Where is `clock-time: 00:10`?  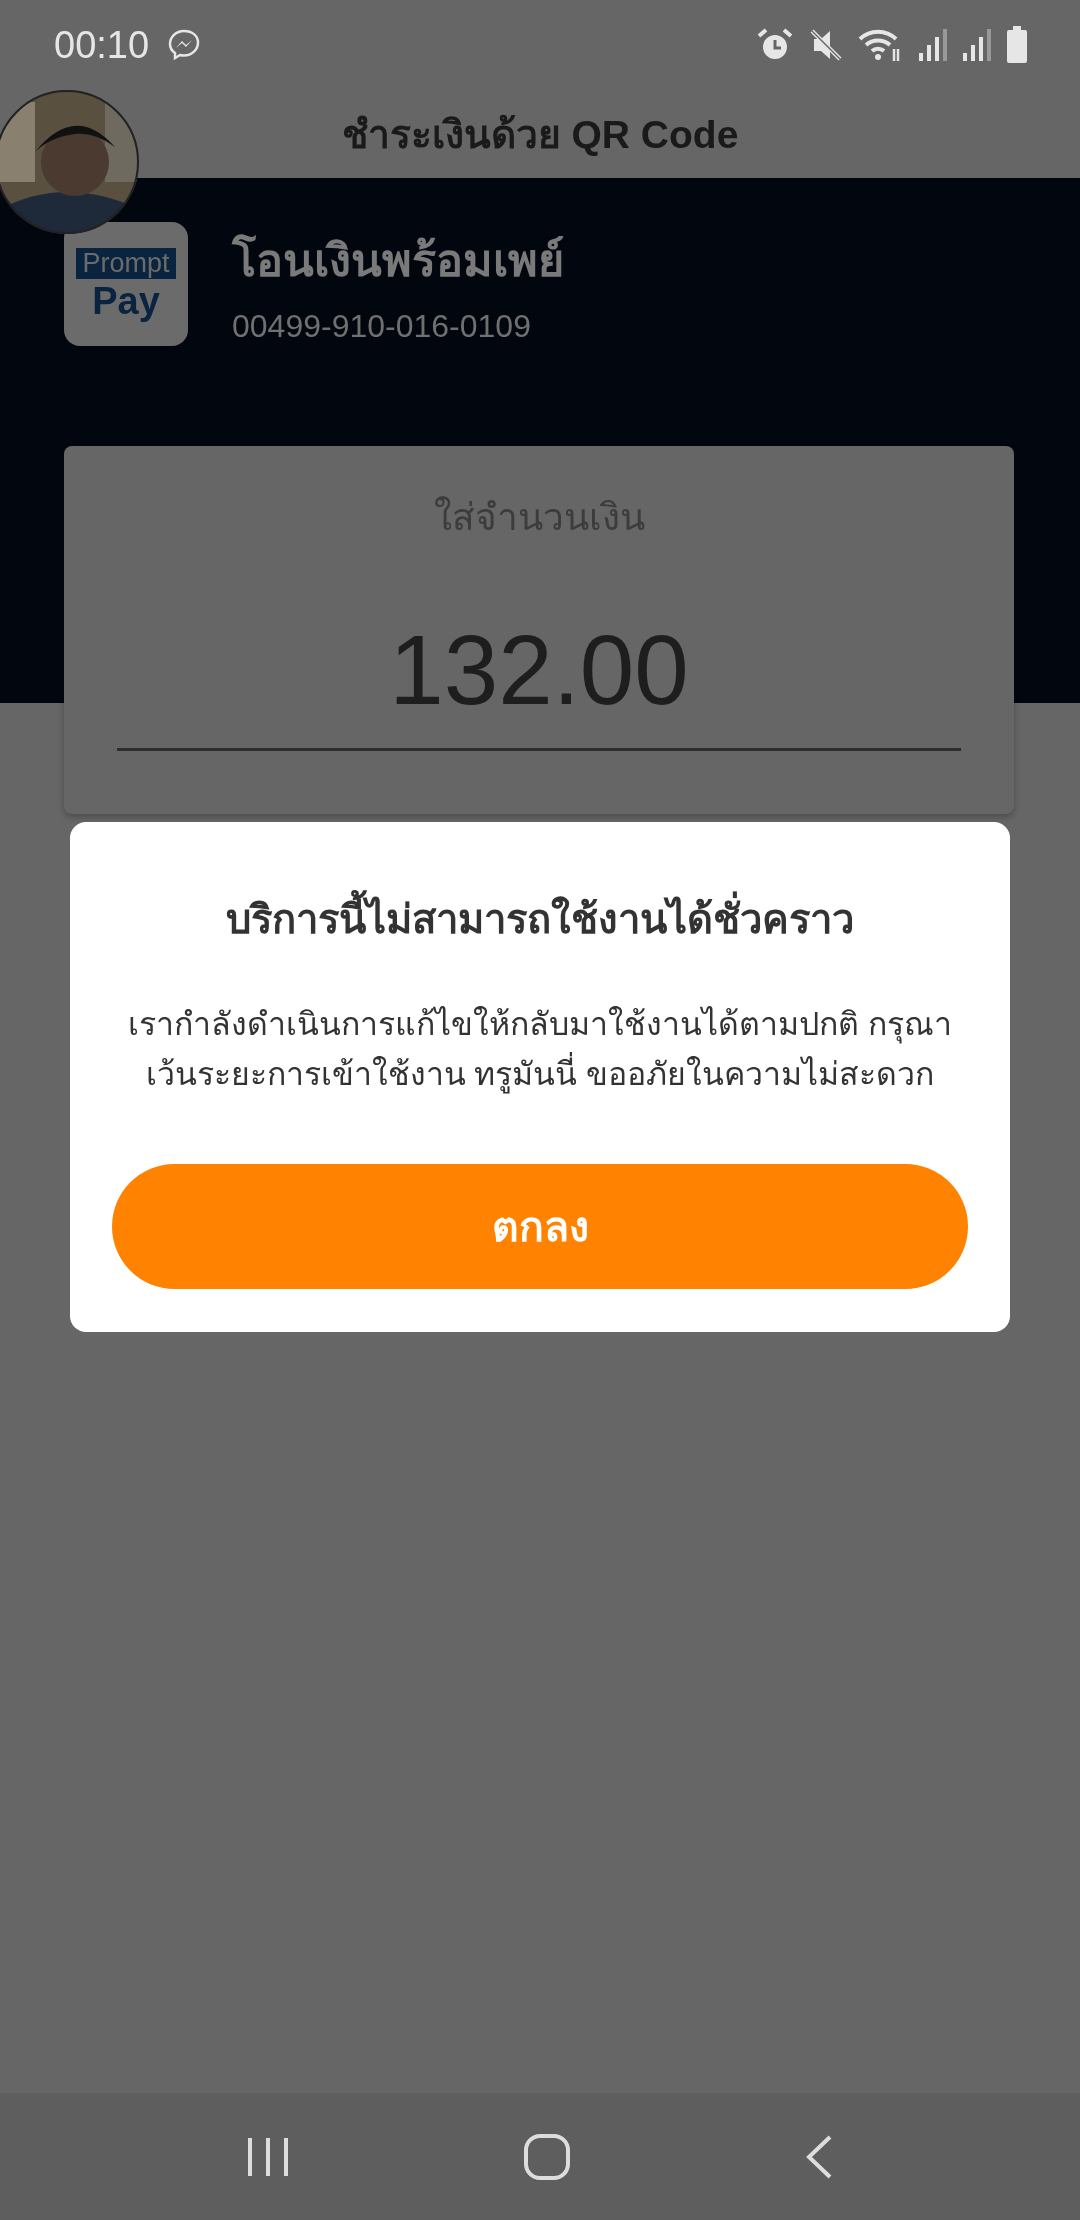
clock-time: 00:10 is located at coordinates (102, 45).